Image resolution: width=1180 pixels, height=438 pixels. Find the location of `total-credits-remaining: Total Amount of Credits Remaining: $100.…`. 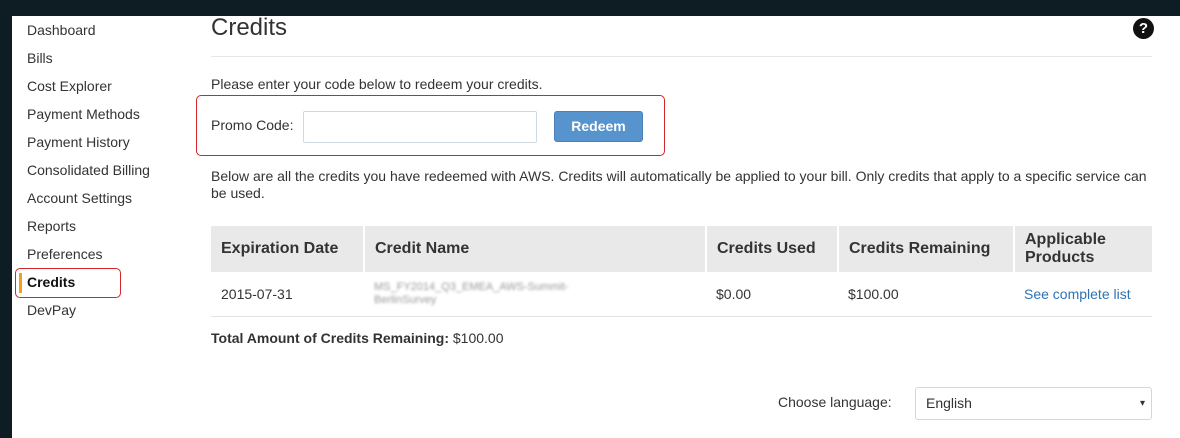

total-credits-remaining: Total Amount of Credits Remaining: $100.… is located at coordinates (357, 338).